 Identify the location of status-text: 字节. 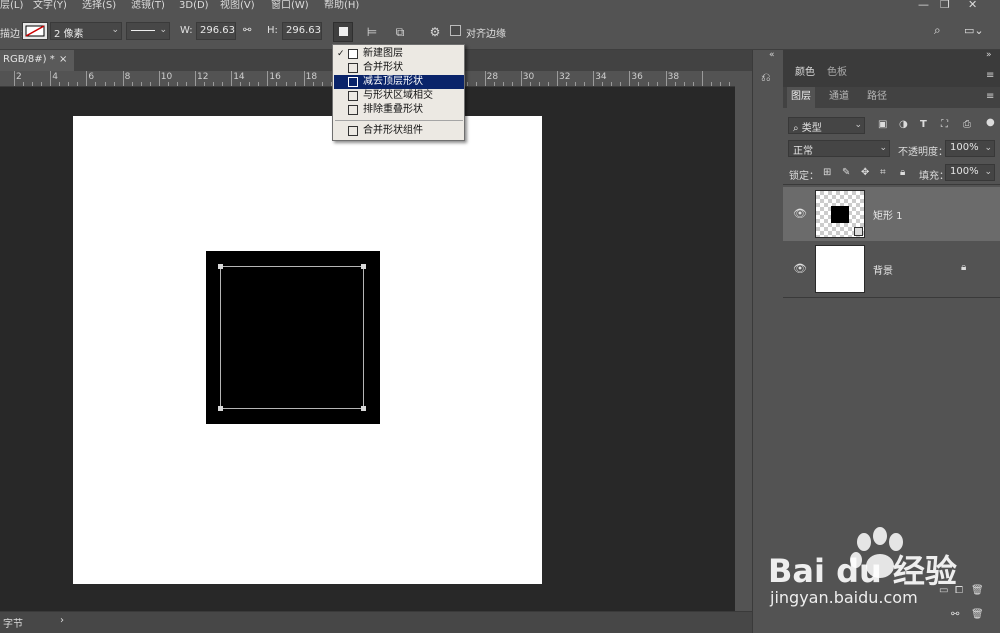
(13, 624).